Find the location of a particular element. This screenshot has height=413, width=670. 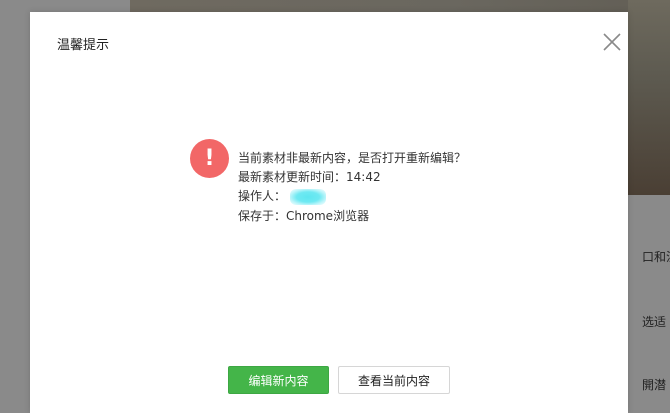

message-line-operator: 操作人： is located at coordinates (282, 196).